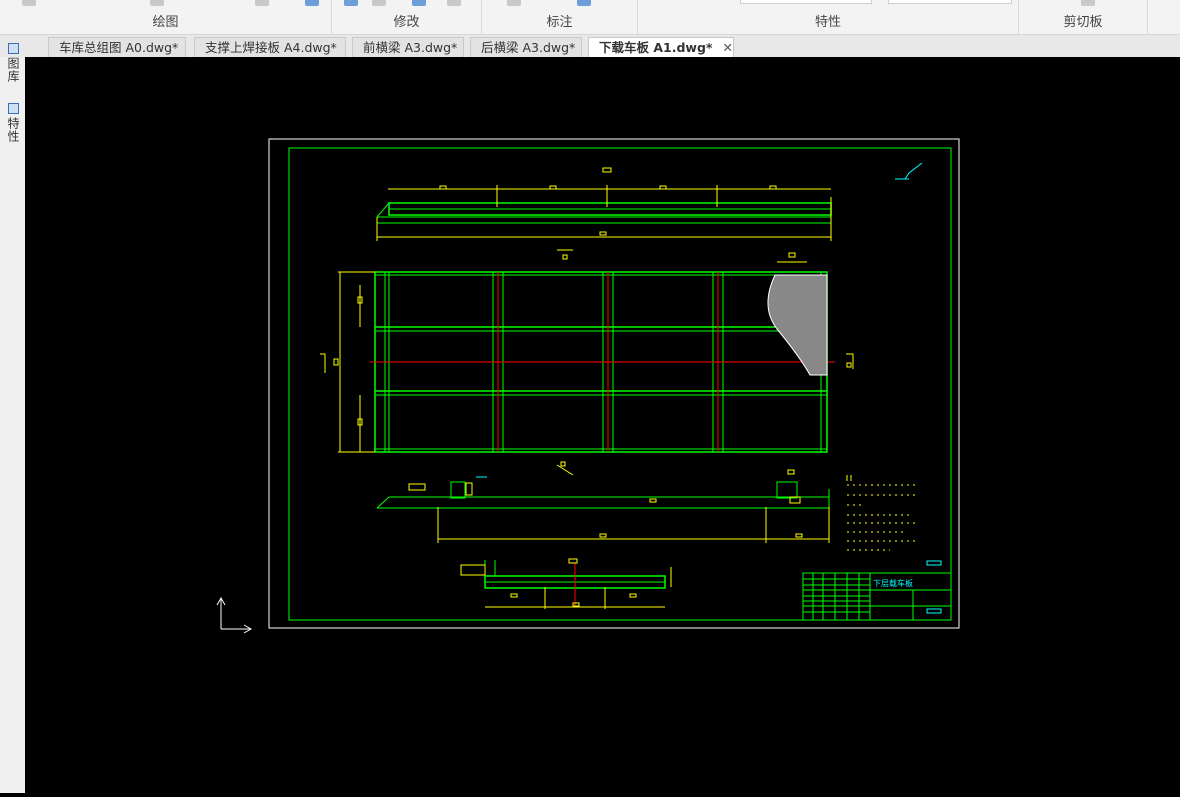  Describe the element at coordinates (950, 2) in the screenshot. I see `lineweight-select` at that location.